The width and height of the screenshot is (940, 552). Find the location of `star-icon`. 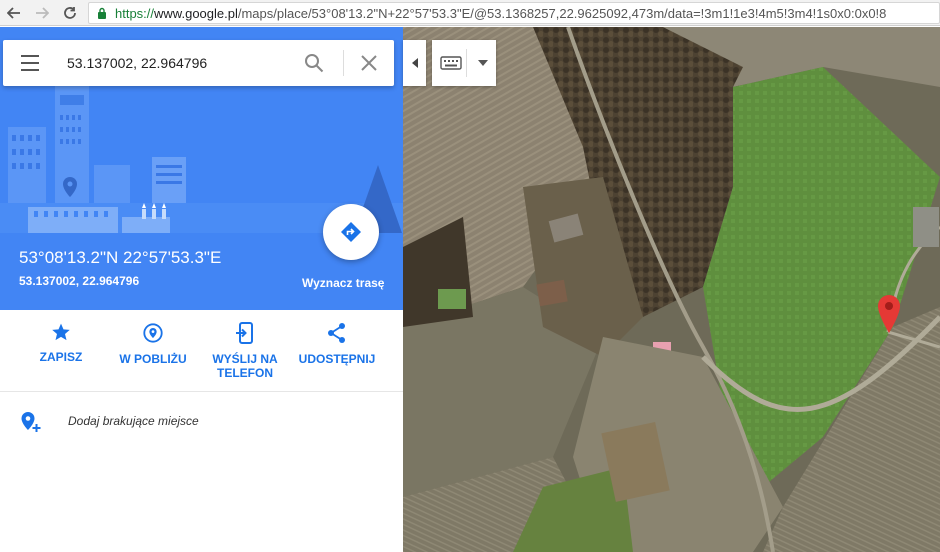

star-icon is located at coordinates (61, 332).